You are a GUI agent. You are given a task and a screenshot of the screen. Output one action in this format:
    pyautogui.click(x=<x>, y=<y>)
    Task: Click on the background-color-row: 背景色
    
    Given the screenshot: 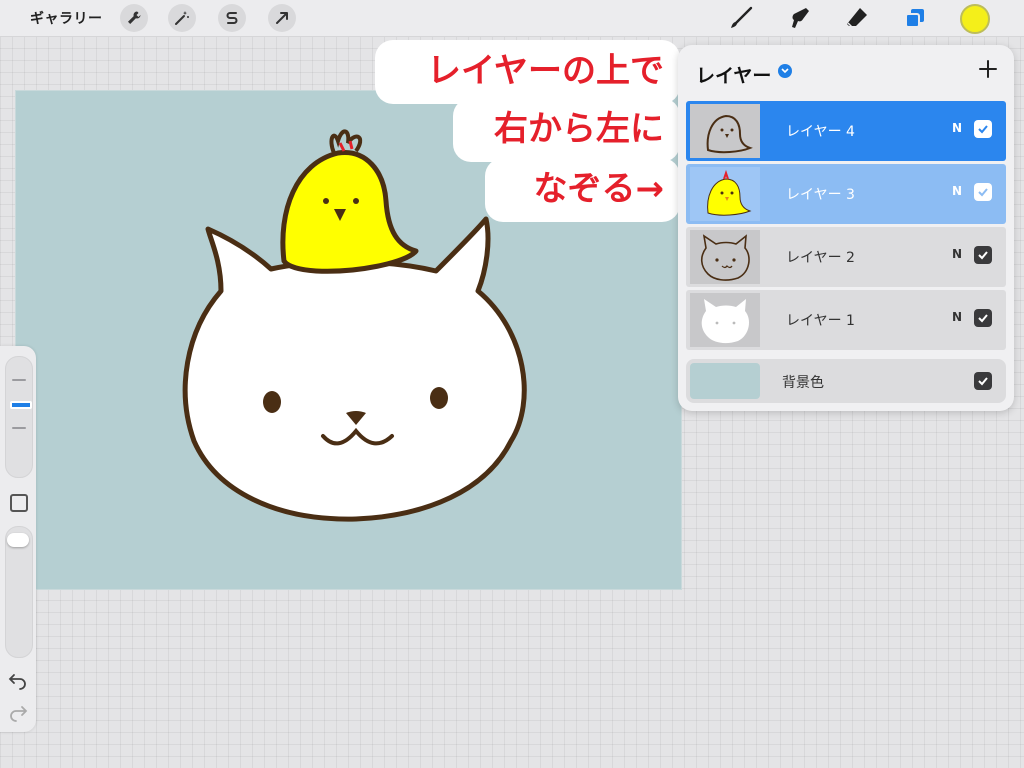 What is the action you would take?
    pyautogui.click(x=846, y=381)
    